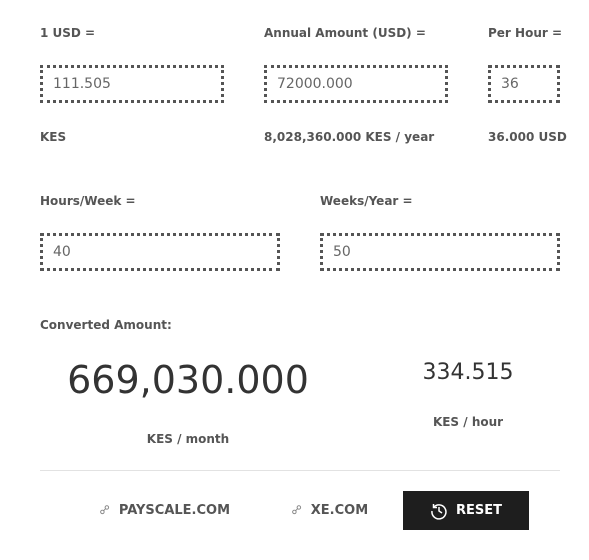 The image size is (589, 560). I want to click on annual-result: 8,028,360.000 KES / year, so click(349, 137).